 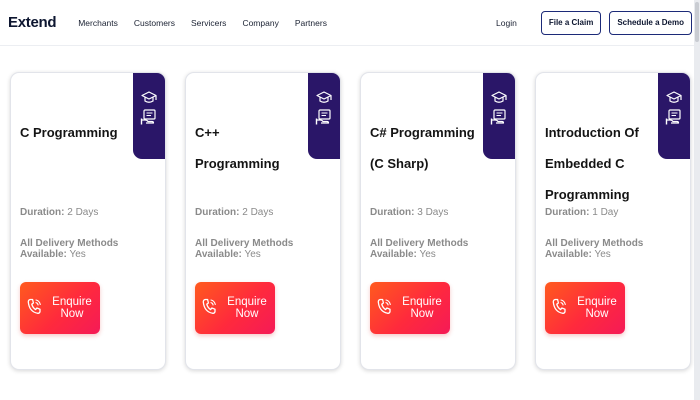 What do you see at coordinates (154, 23) in the screenshot?
I see `nav-customers: Customers` at bounding box center [154, 23].